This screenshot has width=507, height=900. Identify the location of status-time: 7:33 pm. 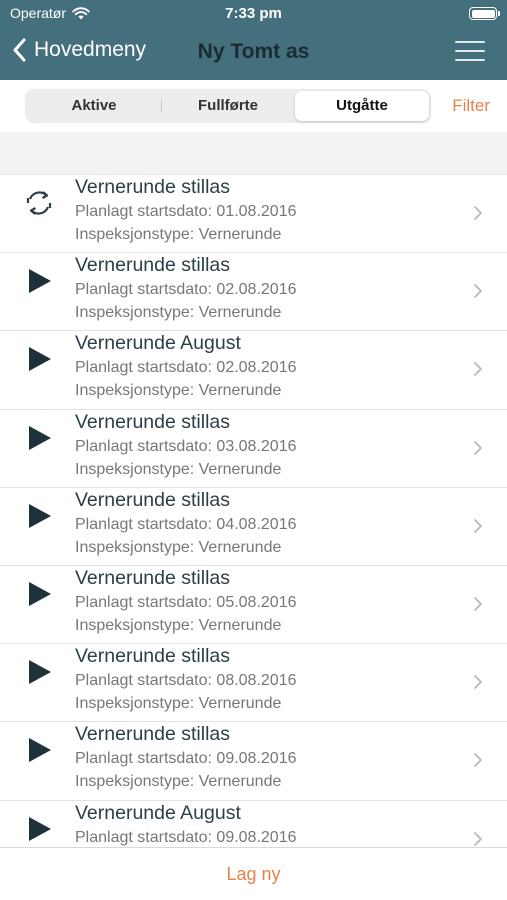
(253, 13).